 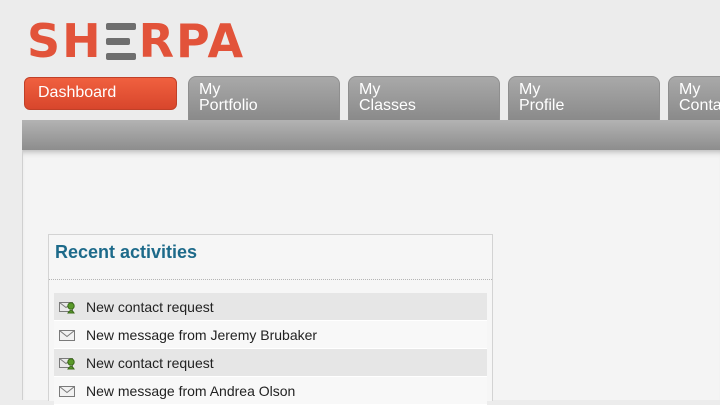 What do you see at coordinates (192, 41) in the screenshot?
I see `logo-letters-rpa: RPA` at bounding box center [192, 41].